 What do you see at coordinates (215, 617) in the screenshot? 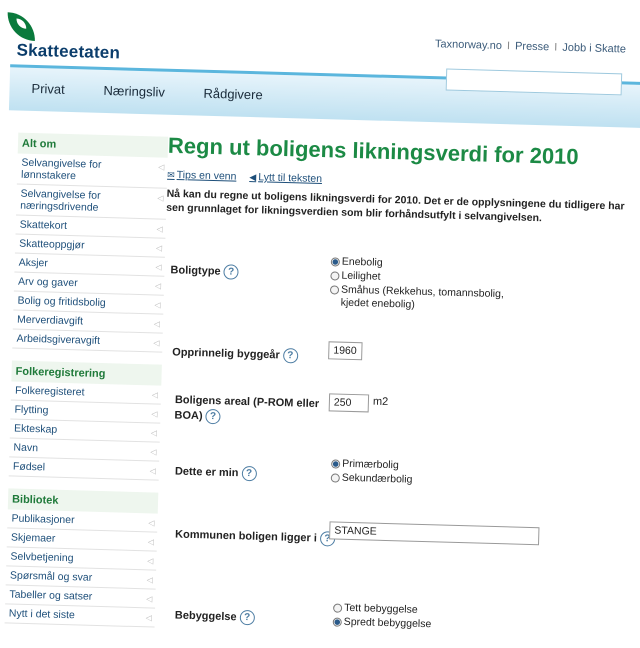
I see `bebyggelse-label: Bebyggelse?` at bounding box center [215, 617].